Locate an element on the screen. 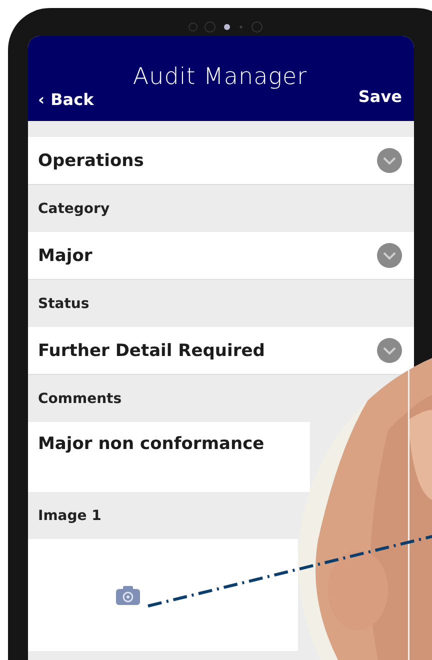 The image size is (432, 660). image-field is located at coordinates (163, 595).